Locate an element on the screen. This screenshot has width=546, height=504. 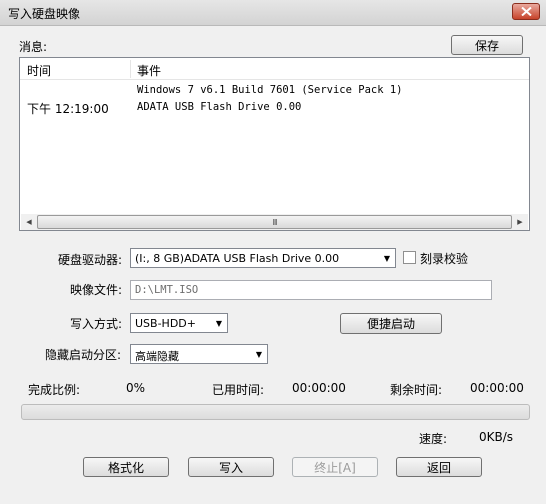
horizontal-scrollbar: ◀ III ▶ is located at coordinates (274, 222).